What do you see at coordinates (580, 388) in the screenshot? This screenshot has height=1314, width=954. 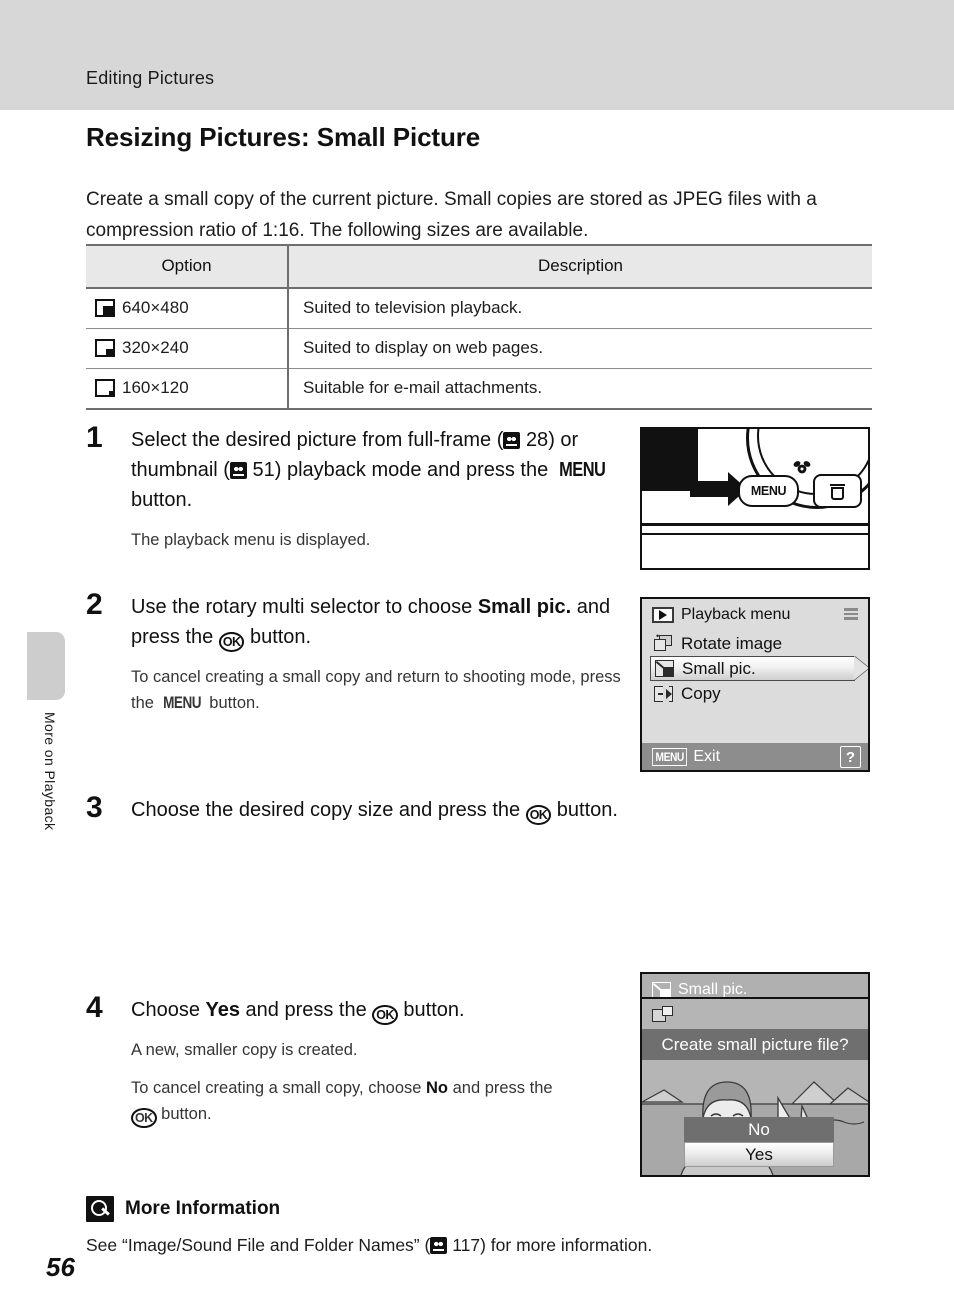 I see `cell-description: Suitable for e-mail attachments.` at bounding box center [580, 388].